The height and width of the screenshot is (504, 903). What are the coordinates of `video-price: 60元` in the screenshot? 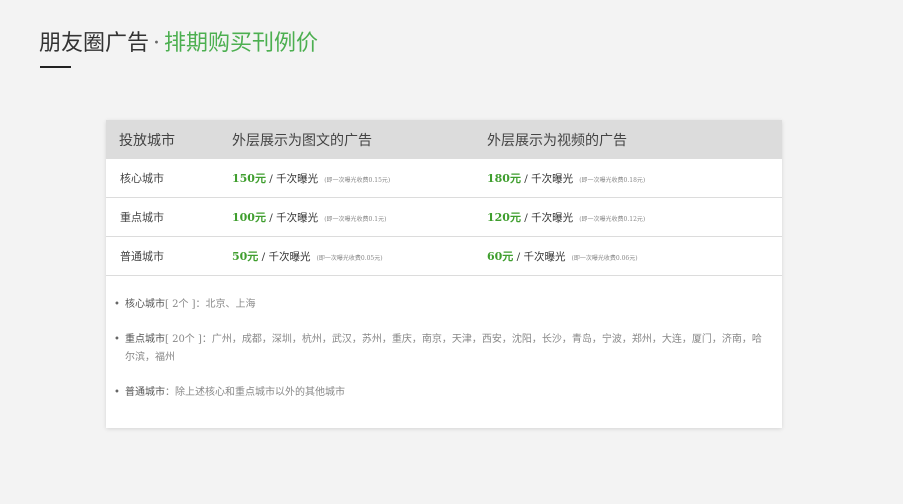 It's located at (500, 256).